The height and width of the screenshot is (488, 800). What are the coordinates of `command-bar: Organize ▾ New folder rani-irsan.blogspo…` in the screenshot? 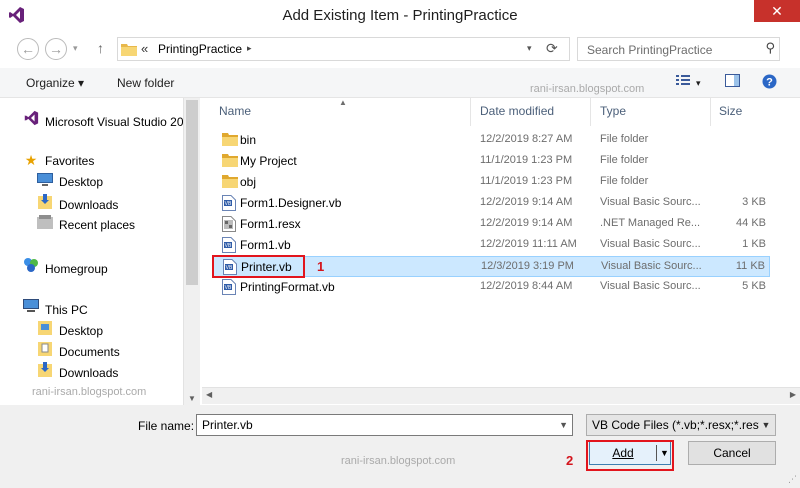 It's located at (400, 83).